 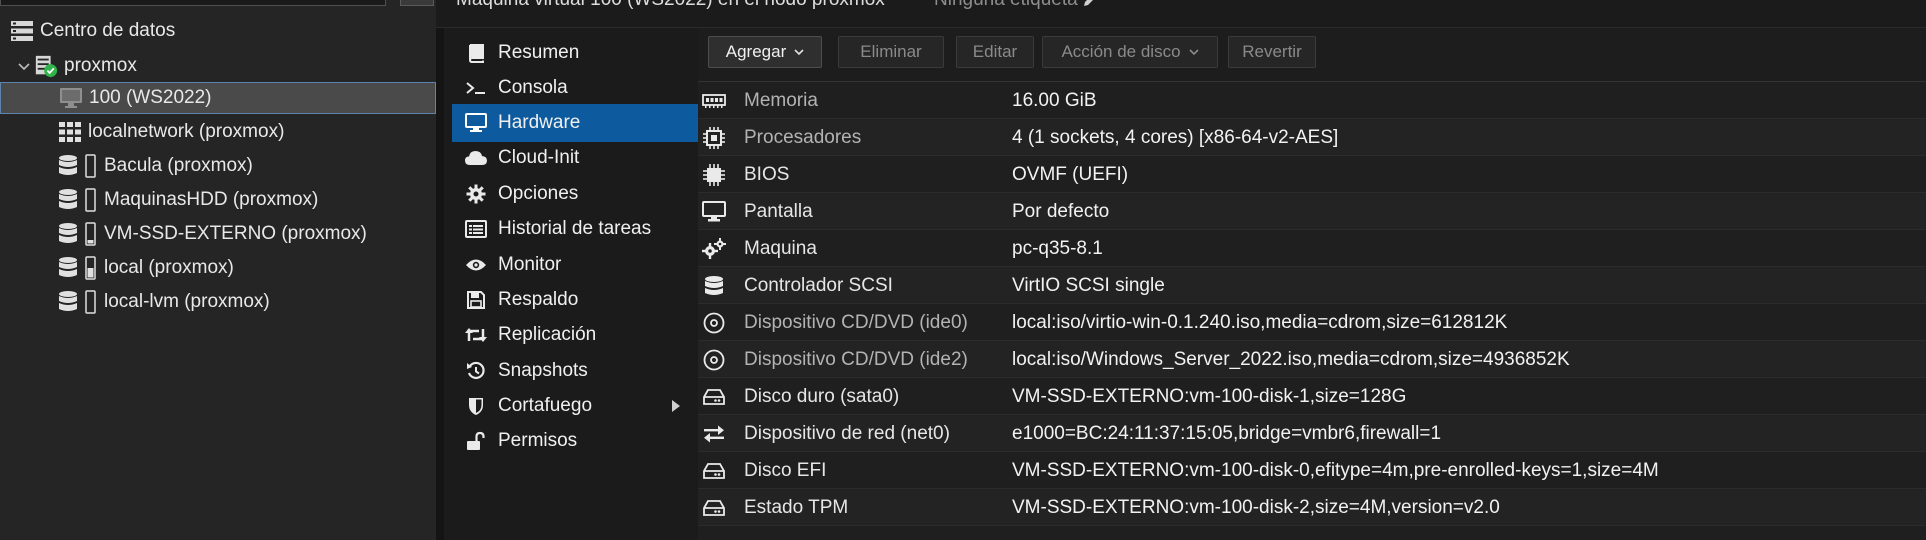 I want to click on tree-item-label: 100 (WS2022), so click(x=150, y=97).